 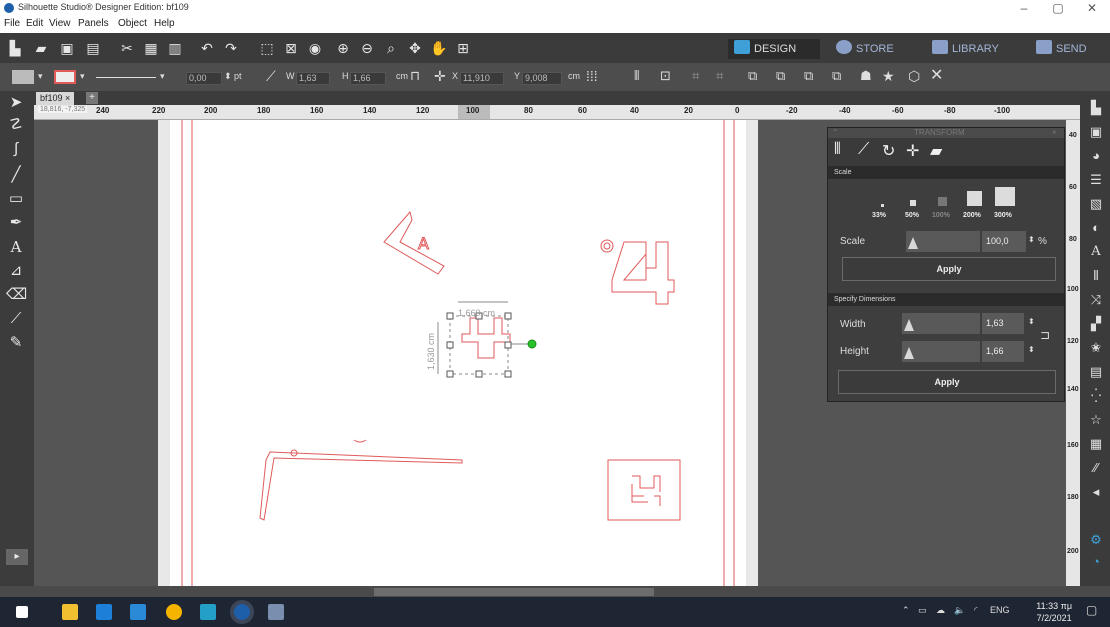 I want to click on line-width-input: 0,00, so click(x=204, y=78).